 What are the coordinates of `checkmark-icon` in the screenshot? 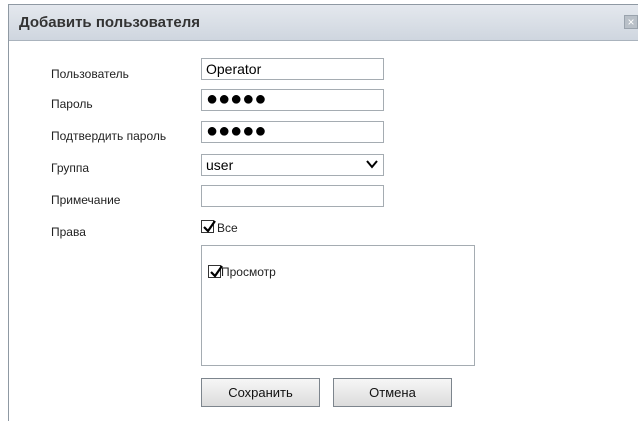 It's located at (209, 226).